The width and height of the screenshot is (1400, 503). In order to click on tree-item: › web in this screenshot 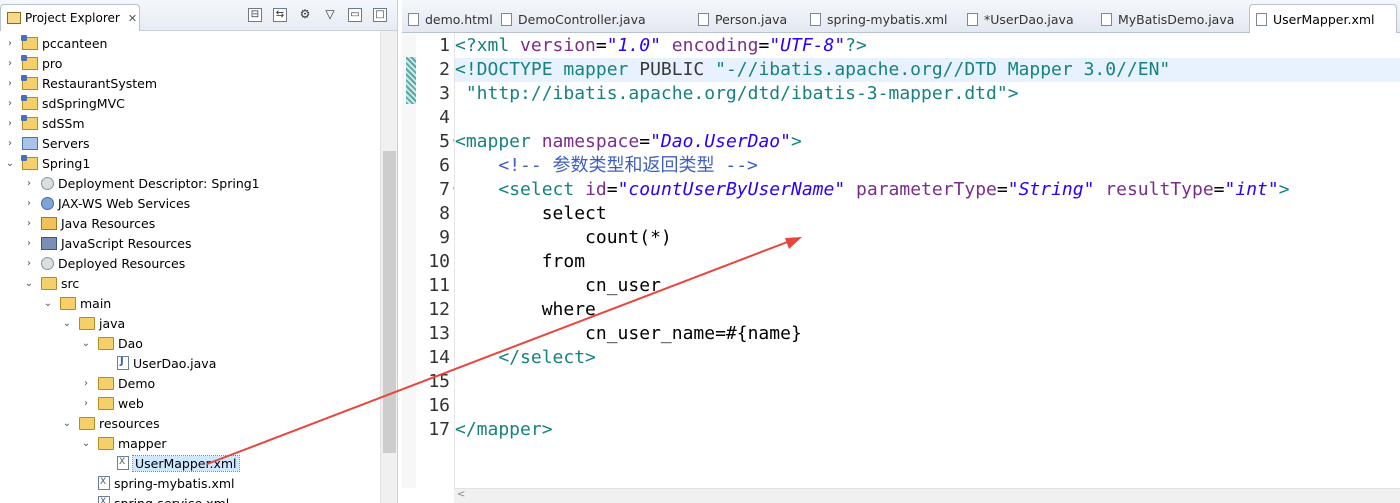, I will do `click(112, 403)`.